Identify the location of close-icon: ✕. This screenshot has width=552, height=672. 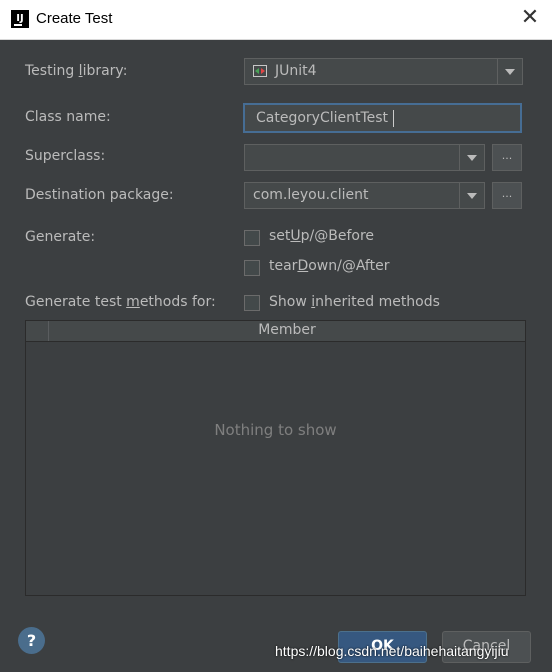
(530, 18).